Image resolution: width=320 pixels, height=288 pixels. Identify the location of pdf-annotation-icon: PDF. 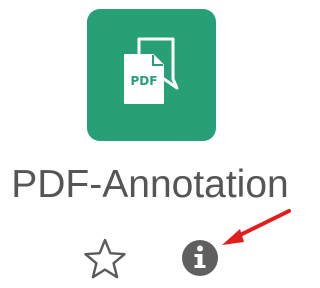
(151, 70).